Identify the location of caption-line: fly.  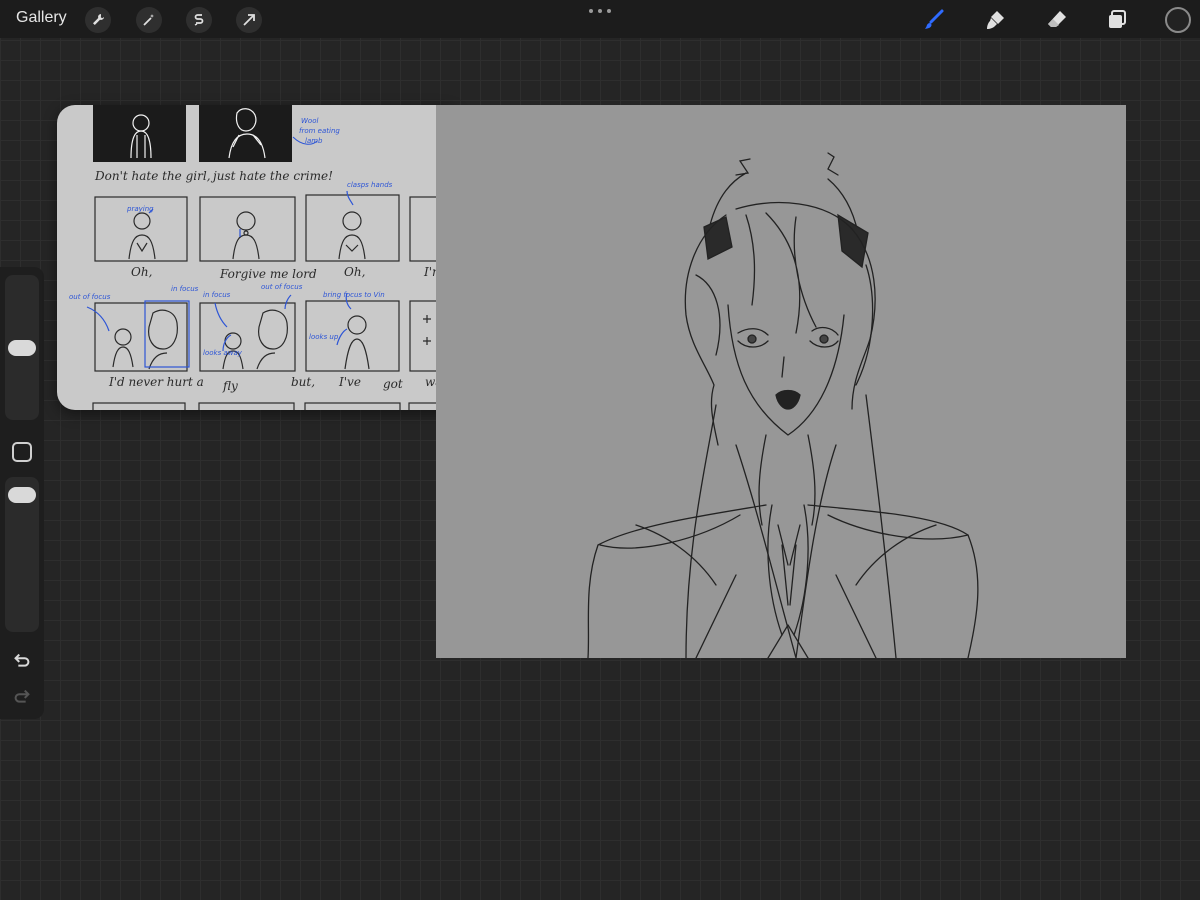
(230, 386).